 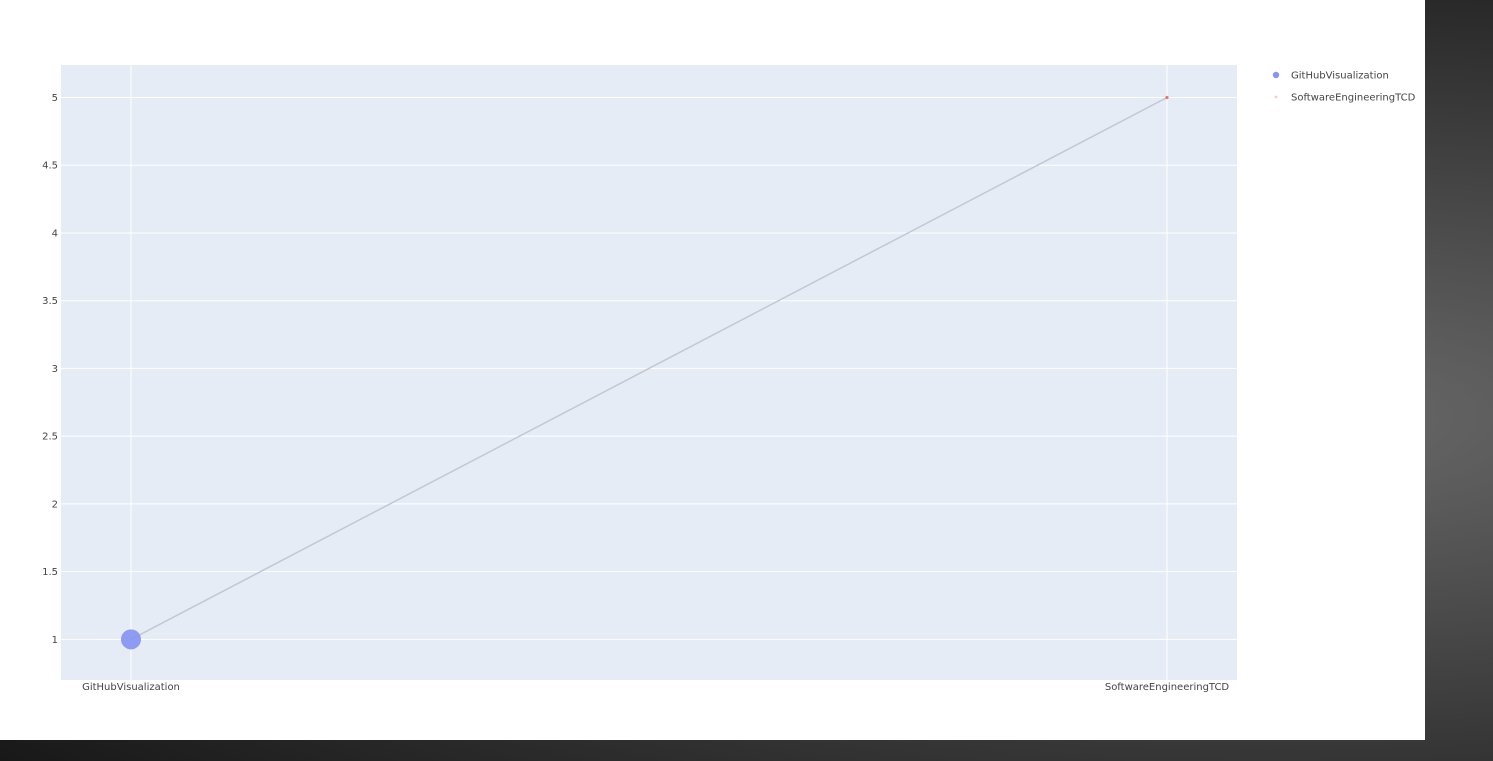 I want to click on y-tick-label: 4.5, so click(x=50, y=166).